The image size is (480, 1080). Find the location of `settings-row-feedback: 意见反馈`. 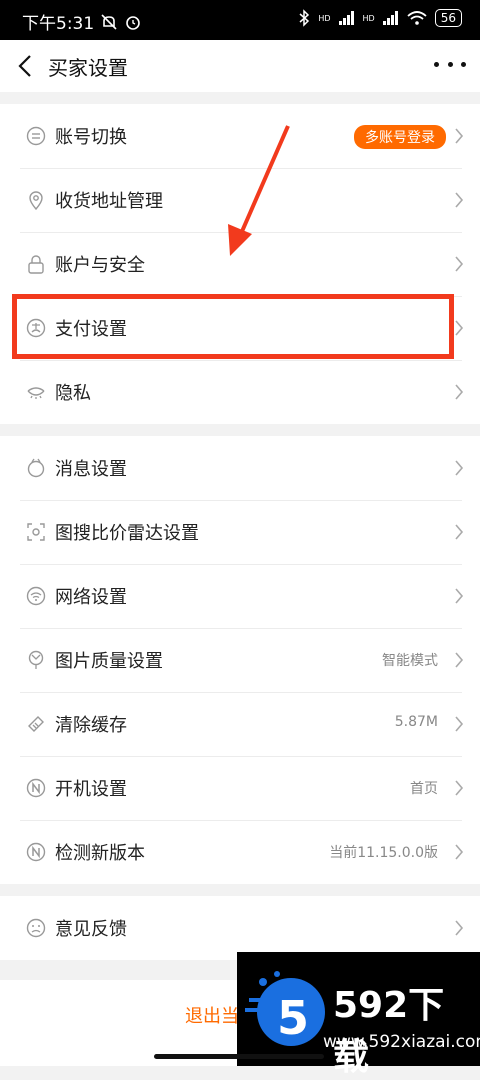

settings-row-feedback: 意见反馈 is located at coordinates (240, 928).